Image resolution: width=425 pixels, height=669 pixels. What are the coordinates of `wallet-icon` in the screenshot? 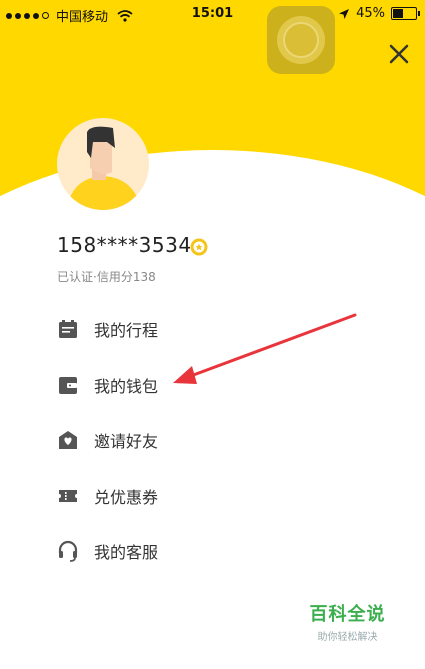 It's located at (68, 385).